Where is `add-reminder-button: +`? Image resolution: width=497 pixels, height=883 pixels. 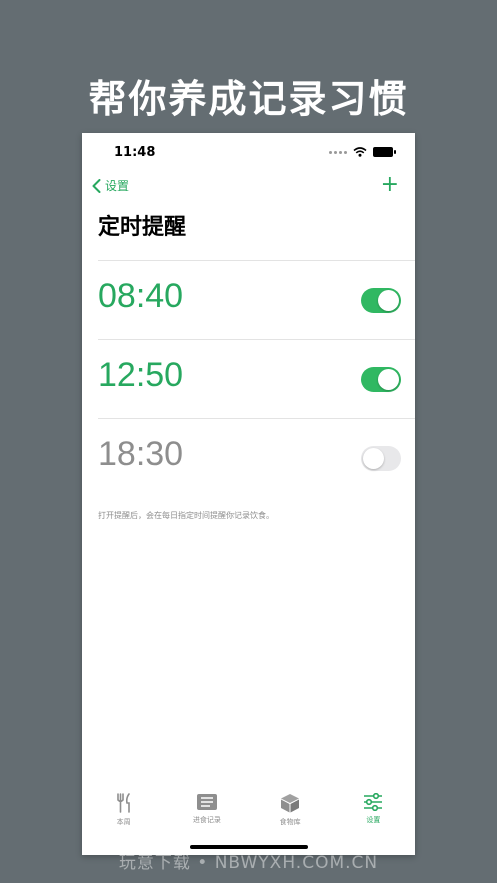
add-reminder-button: + is located at coordinates (390, 185).